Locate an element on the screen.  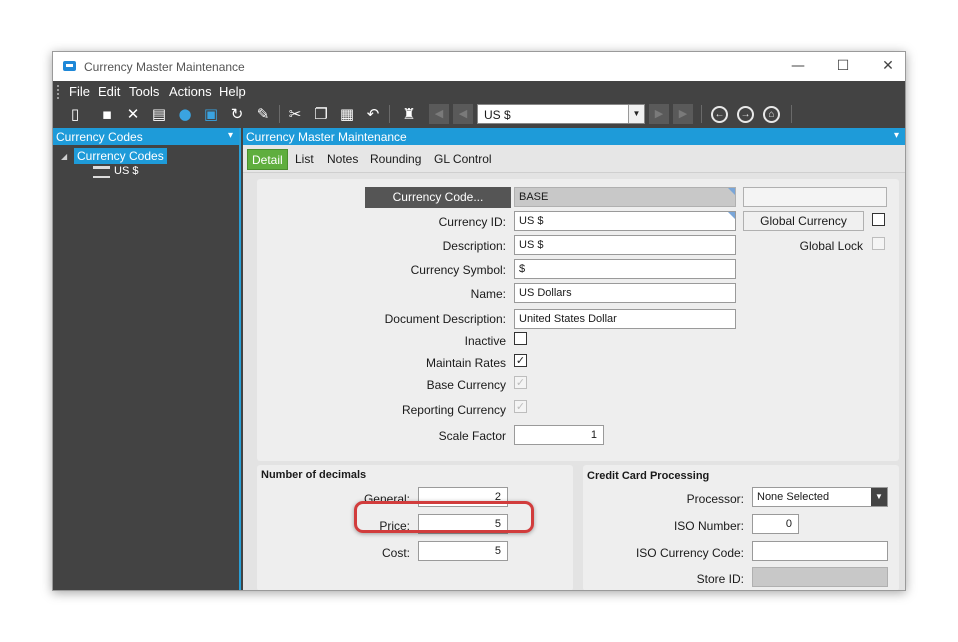
menu-help: Help is located at coordinates (232, 91).